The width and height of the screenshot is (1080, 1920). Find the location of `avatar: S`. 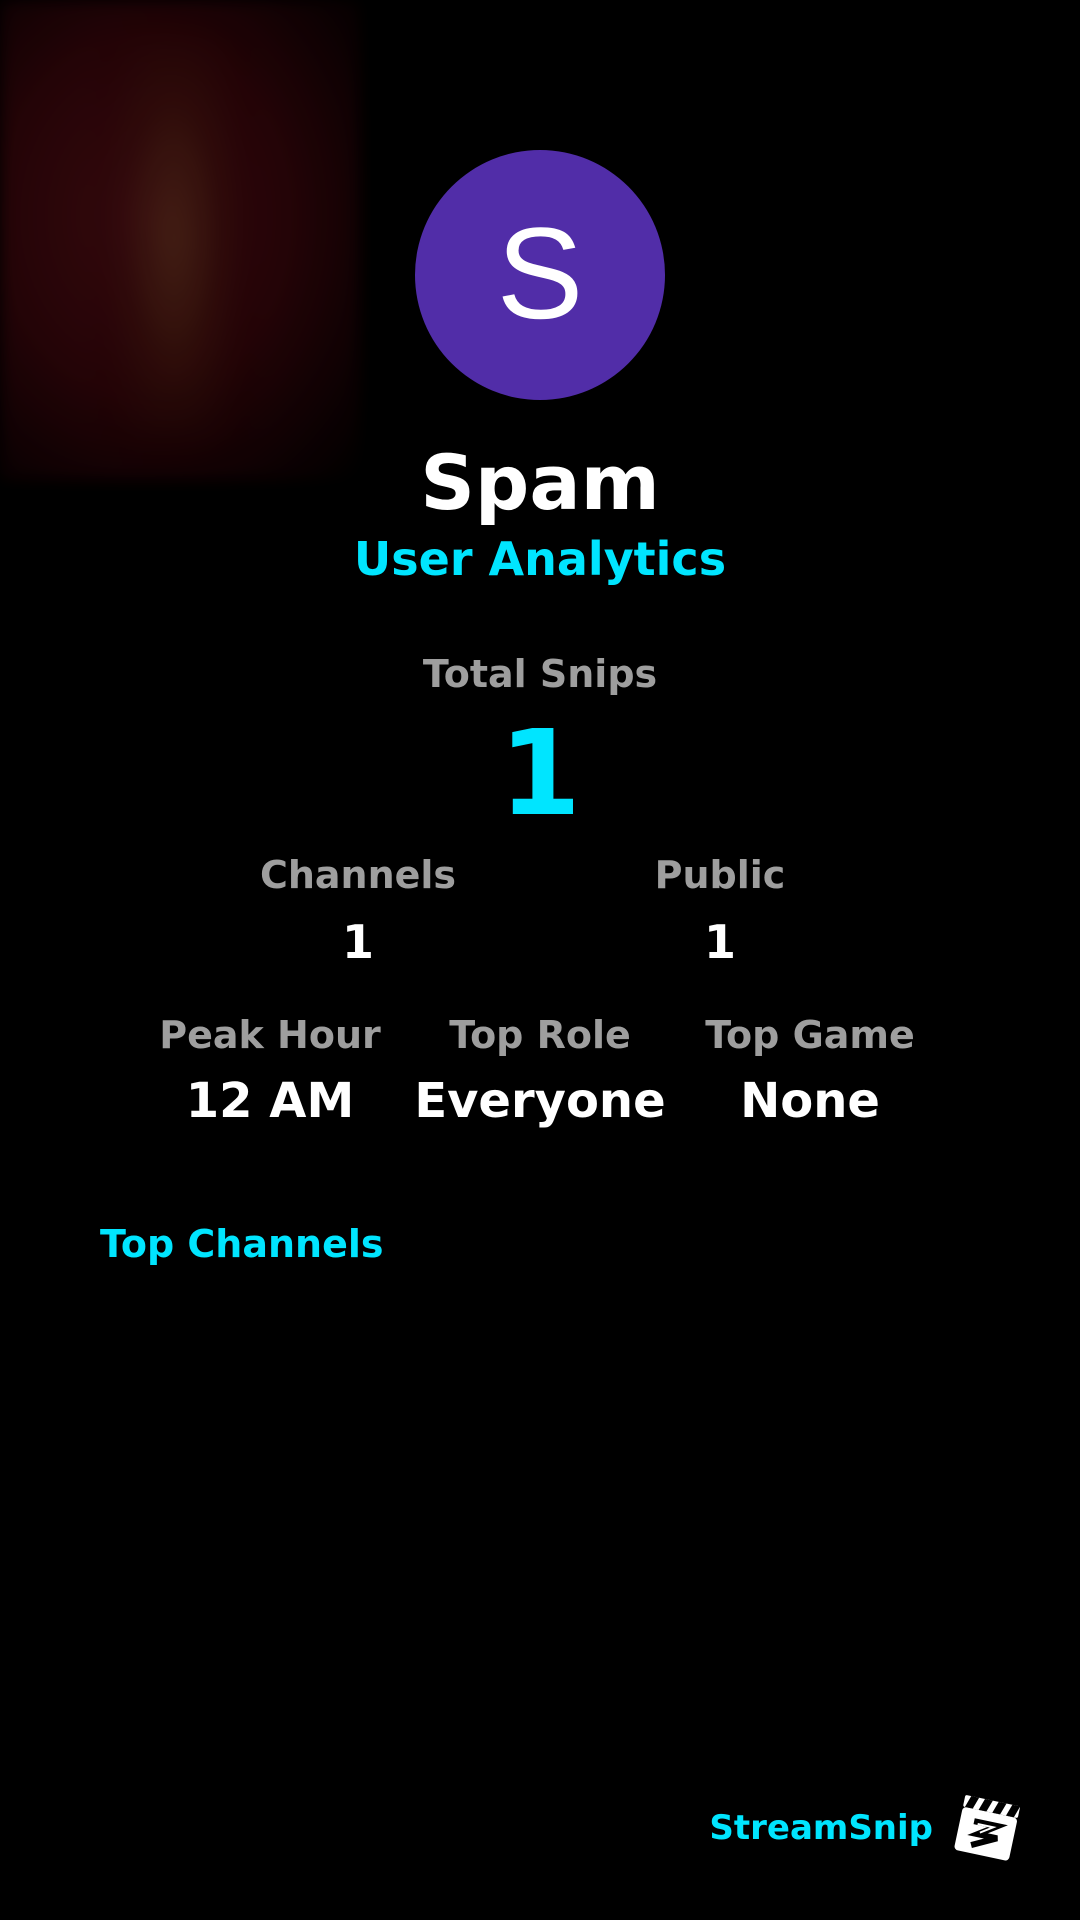

avatar: S is located at coordinates (540, 275).